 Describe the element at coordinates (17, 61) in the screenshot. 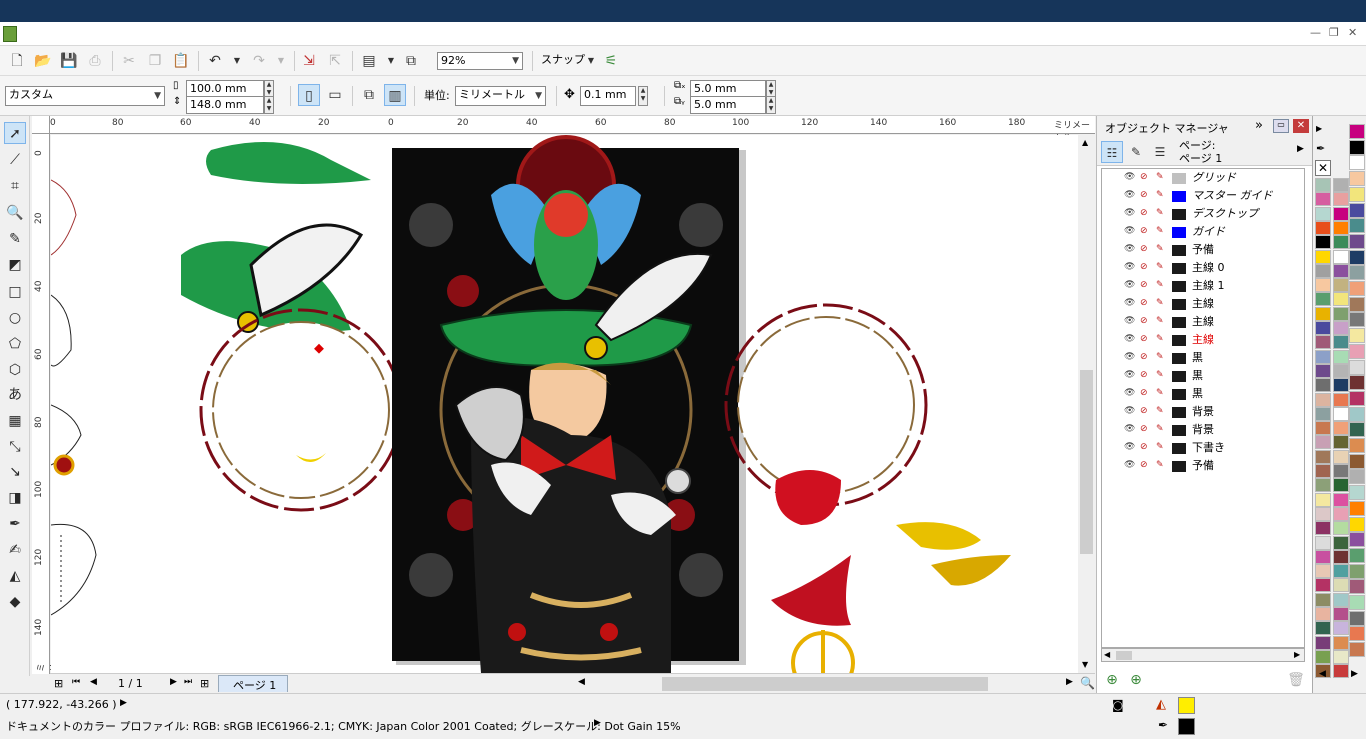

I see `new-document-icon: 🗋` at that location.